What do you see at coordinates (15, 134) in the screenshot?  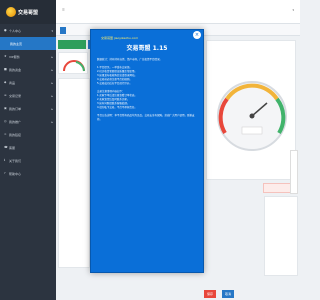 I see `sidebar-item-label: 我的链接` at bounding box center [15, 134].